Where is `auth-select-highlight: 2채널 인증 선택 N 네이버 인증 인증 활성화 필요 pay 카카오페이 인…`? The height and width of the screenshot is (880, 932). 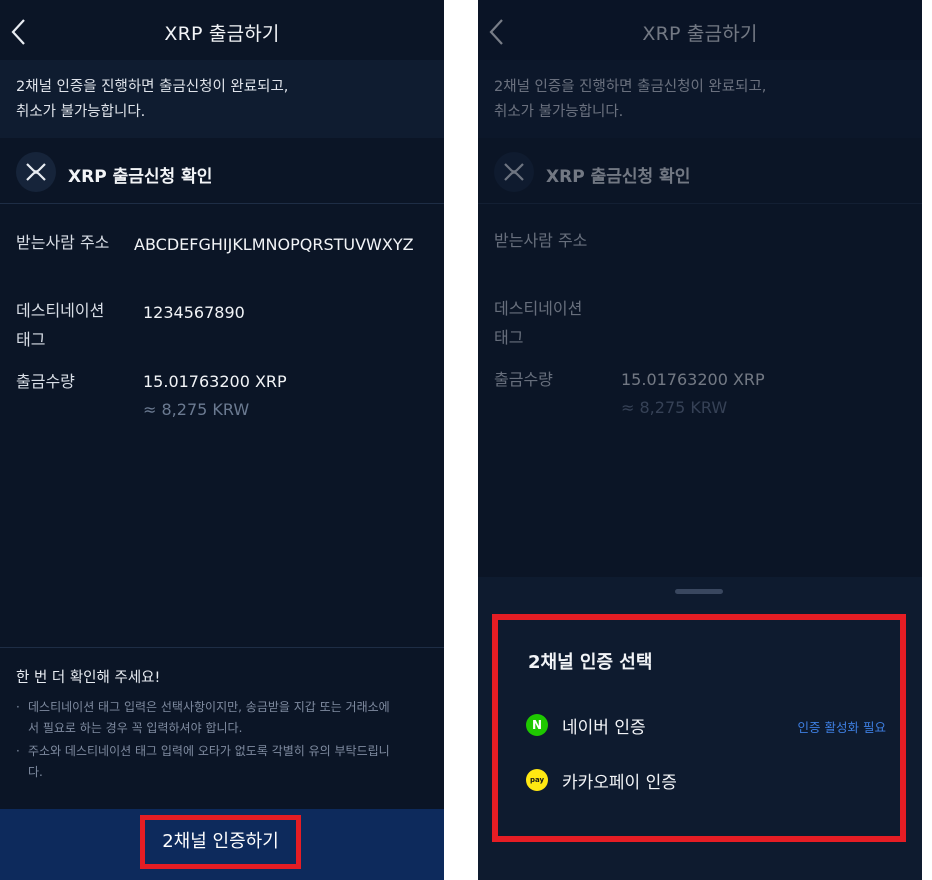 auth-select-highlight: 2채널 인증 선택 N 네이버 인증 인증 활성화 필요 pay 카카오페이 인… is located at coordinates (699, 728).